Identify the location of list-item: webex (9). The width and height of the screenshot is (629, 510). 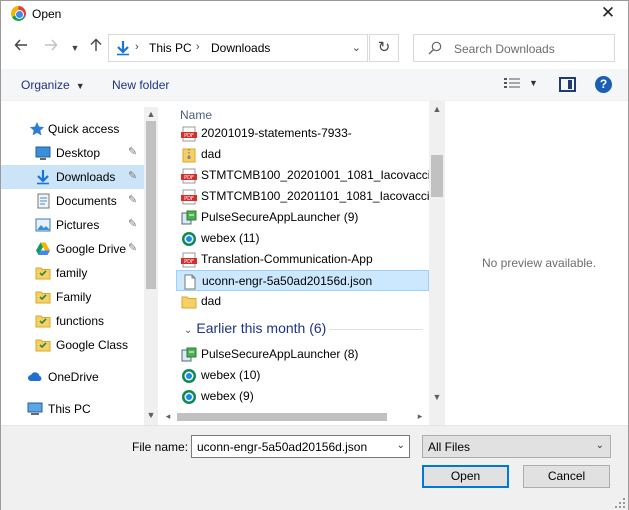
(302, 396).